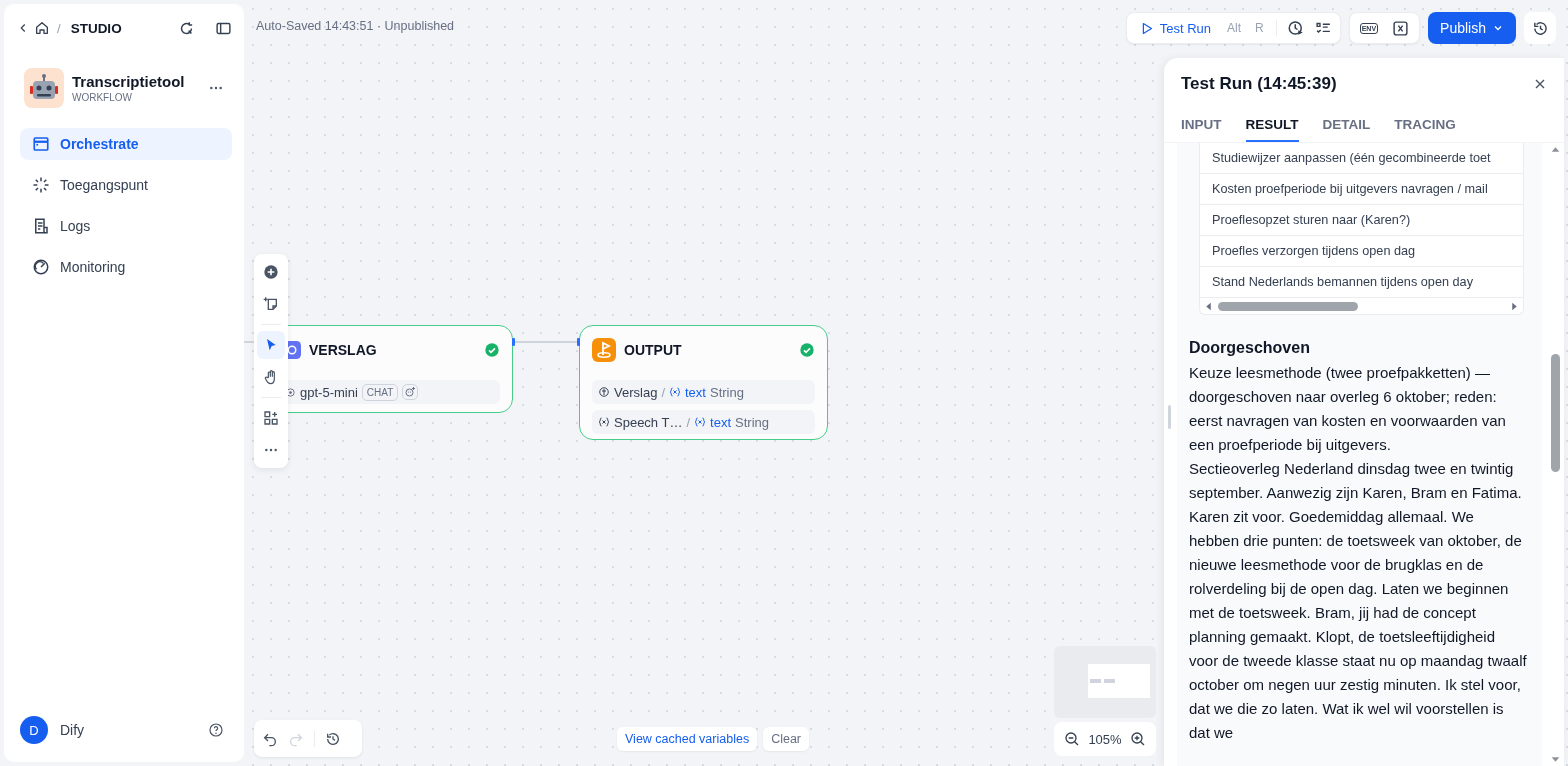 This screenshot has width=1568, height=766. I want to click on table-cell: Kosten proefperiode bij uitgevers navragen / mail, so click(1361, 189).